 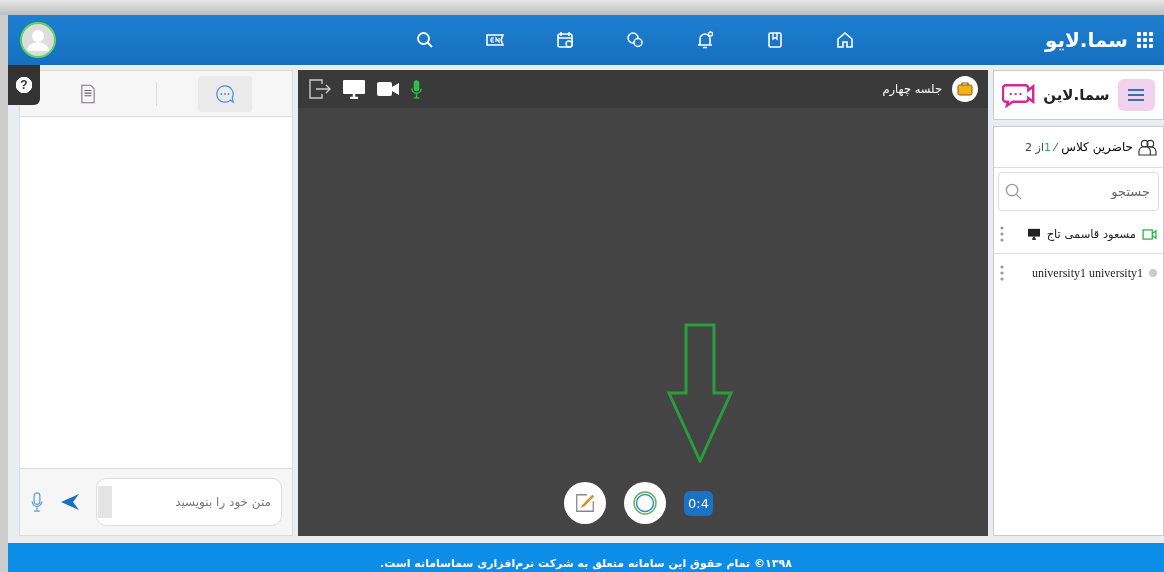 What do you see at coordinates (634, 40) in the screenshot?
I see `chat-bubbles-icon` at bounding box center [634, 40].